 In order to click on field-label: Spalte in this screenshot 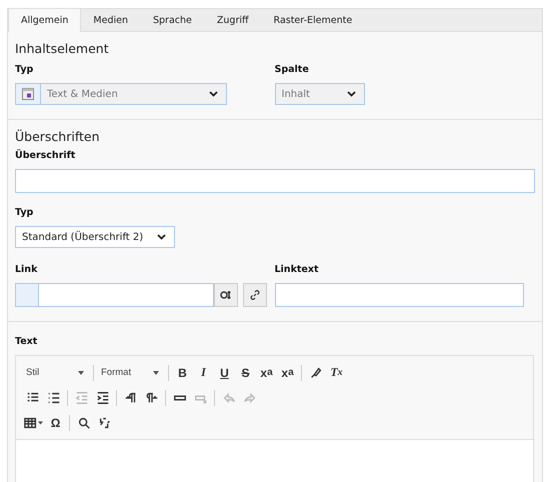, I will do `click(292, 69)`.